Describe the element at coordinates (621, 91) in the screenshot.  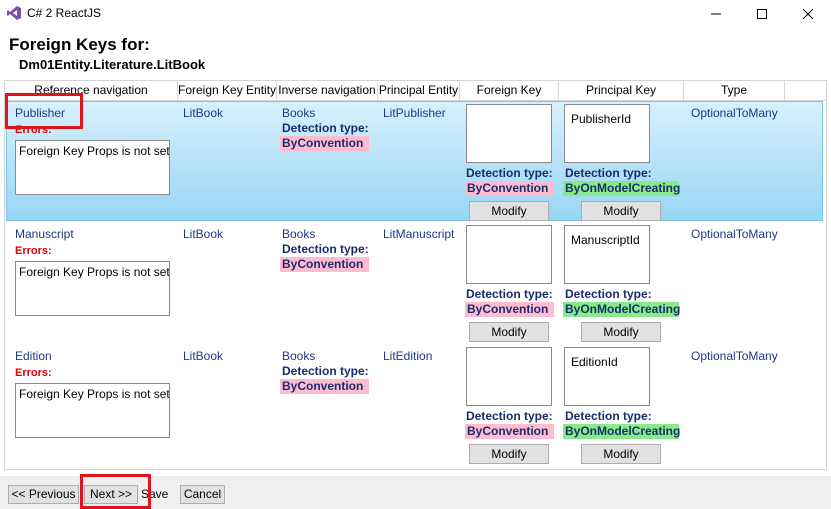
I see `column-header-principal-key: Principal Key` at that location.